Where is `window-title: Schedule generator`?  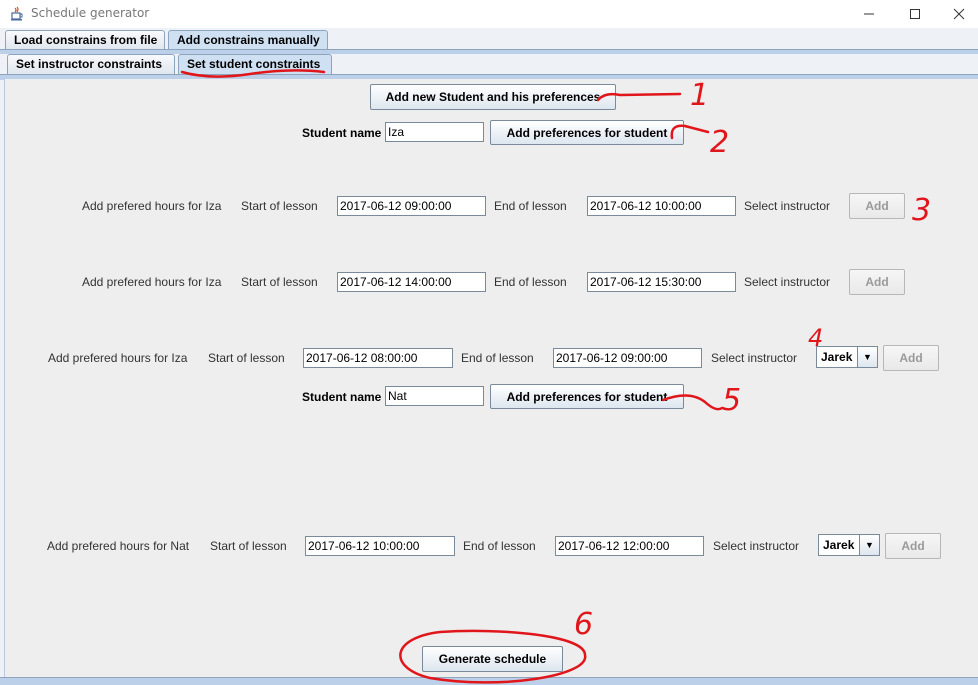
window-title: Schedule generator is located at coordinates (90, 13).